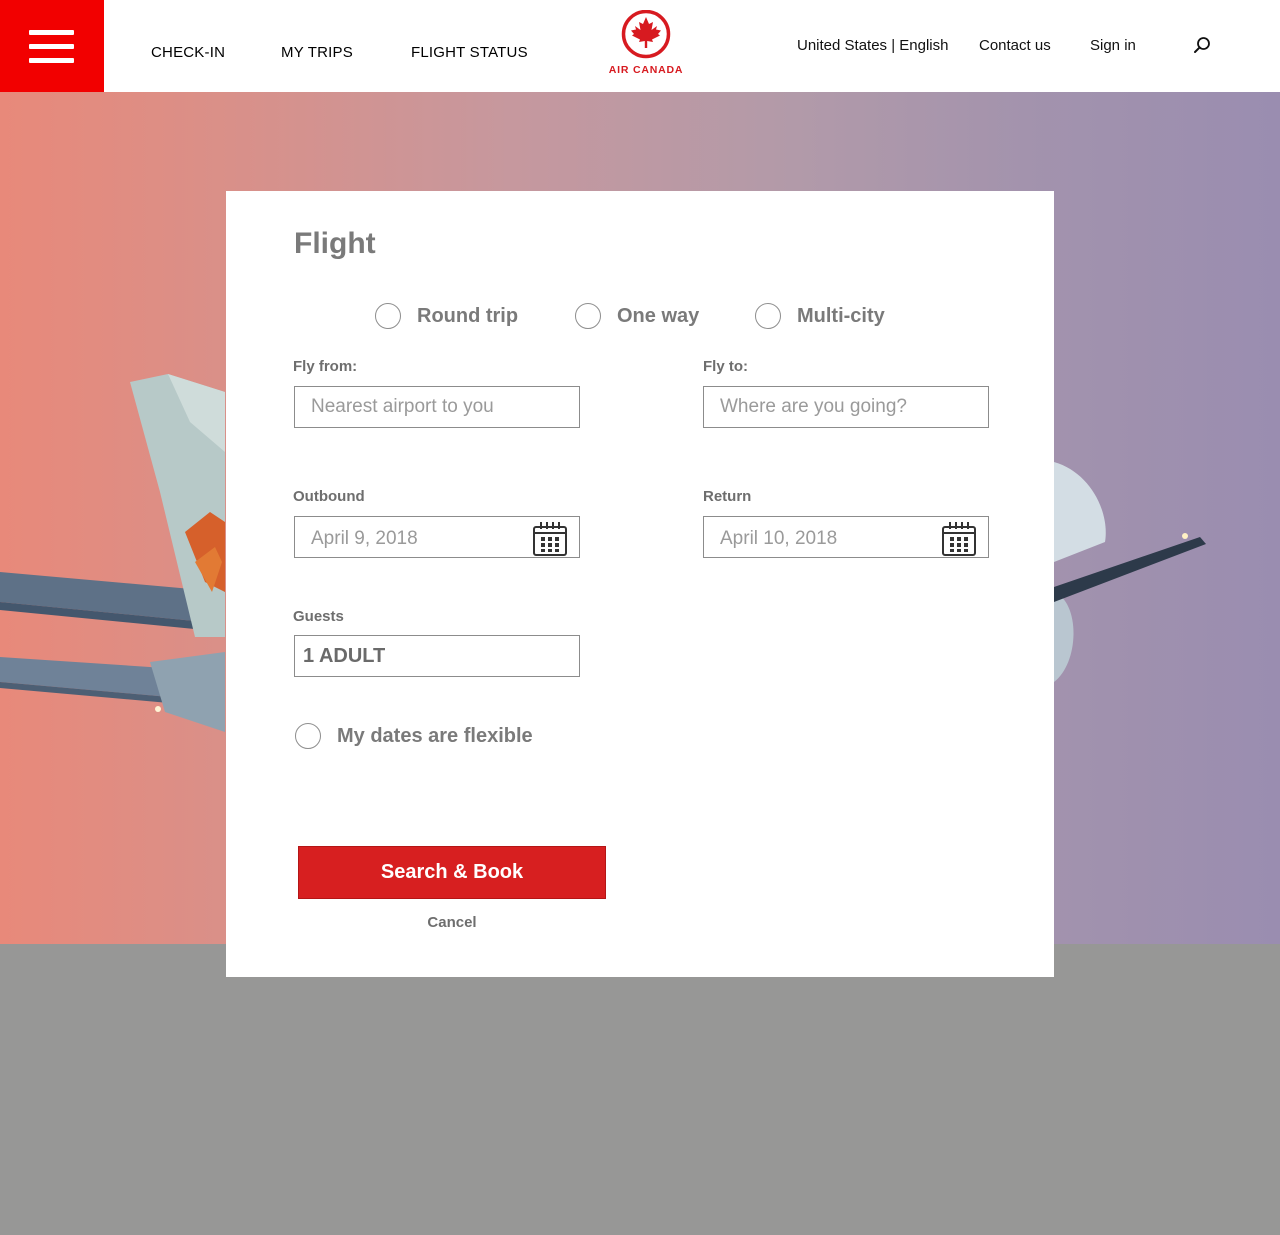 The width and height of the screenshot is (1280, 1235). I want to click on fly-from-input, so click(437, 407).